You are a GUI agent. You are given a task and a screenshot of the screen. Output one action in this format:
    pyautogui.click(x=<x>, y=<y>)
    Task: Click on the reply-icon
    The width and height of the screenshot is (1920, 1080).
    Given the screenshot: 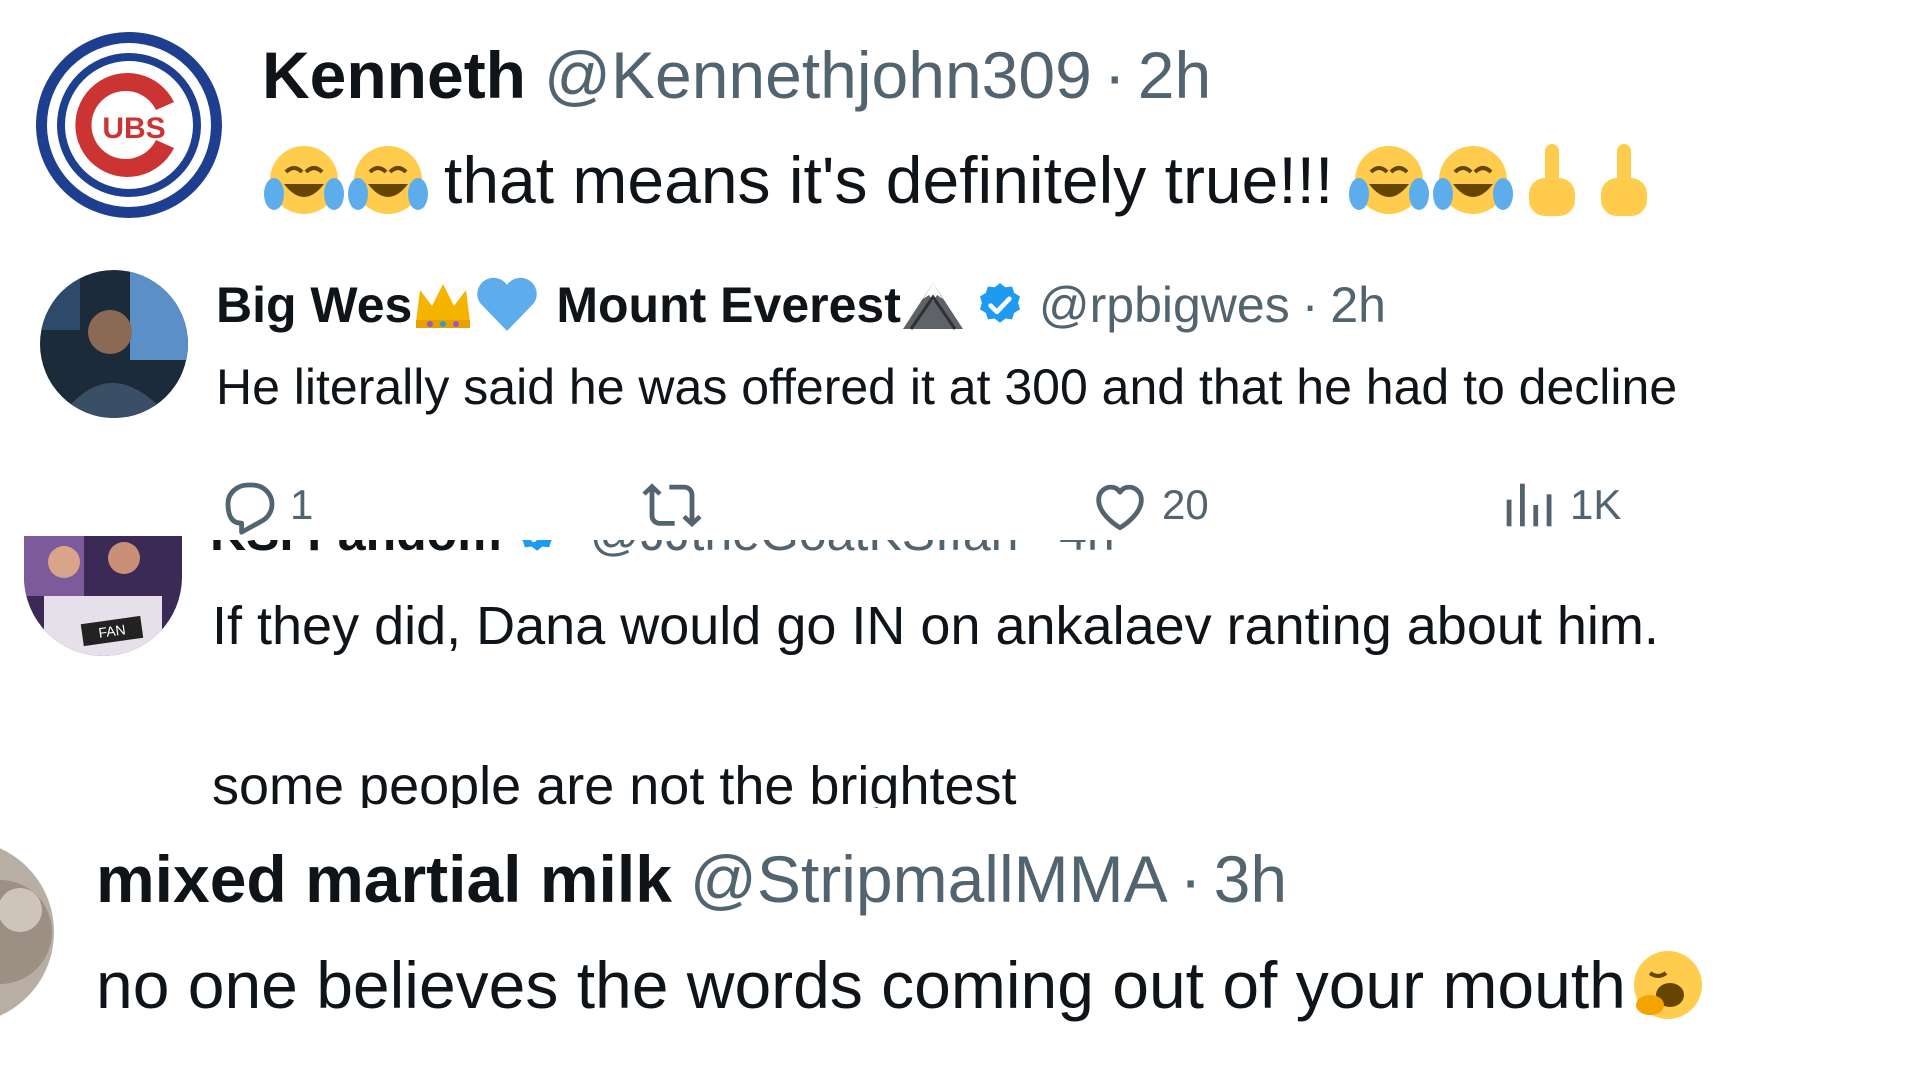 What is the action you would take?
    pyautogui.click(x=250, y=508)
    